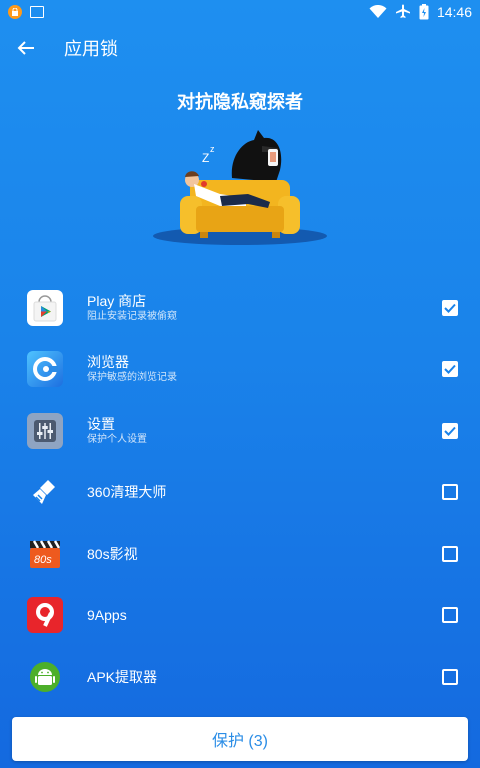 Image resolution: width=480 pixels, height=768 pixels. Describe the element at coordinates (107, 615) in the screenshot. I see `app-name: 9Apps` at that location.